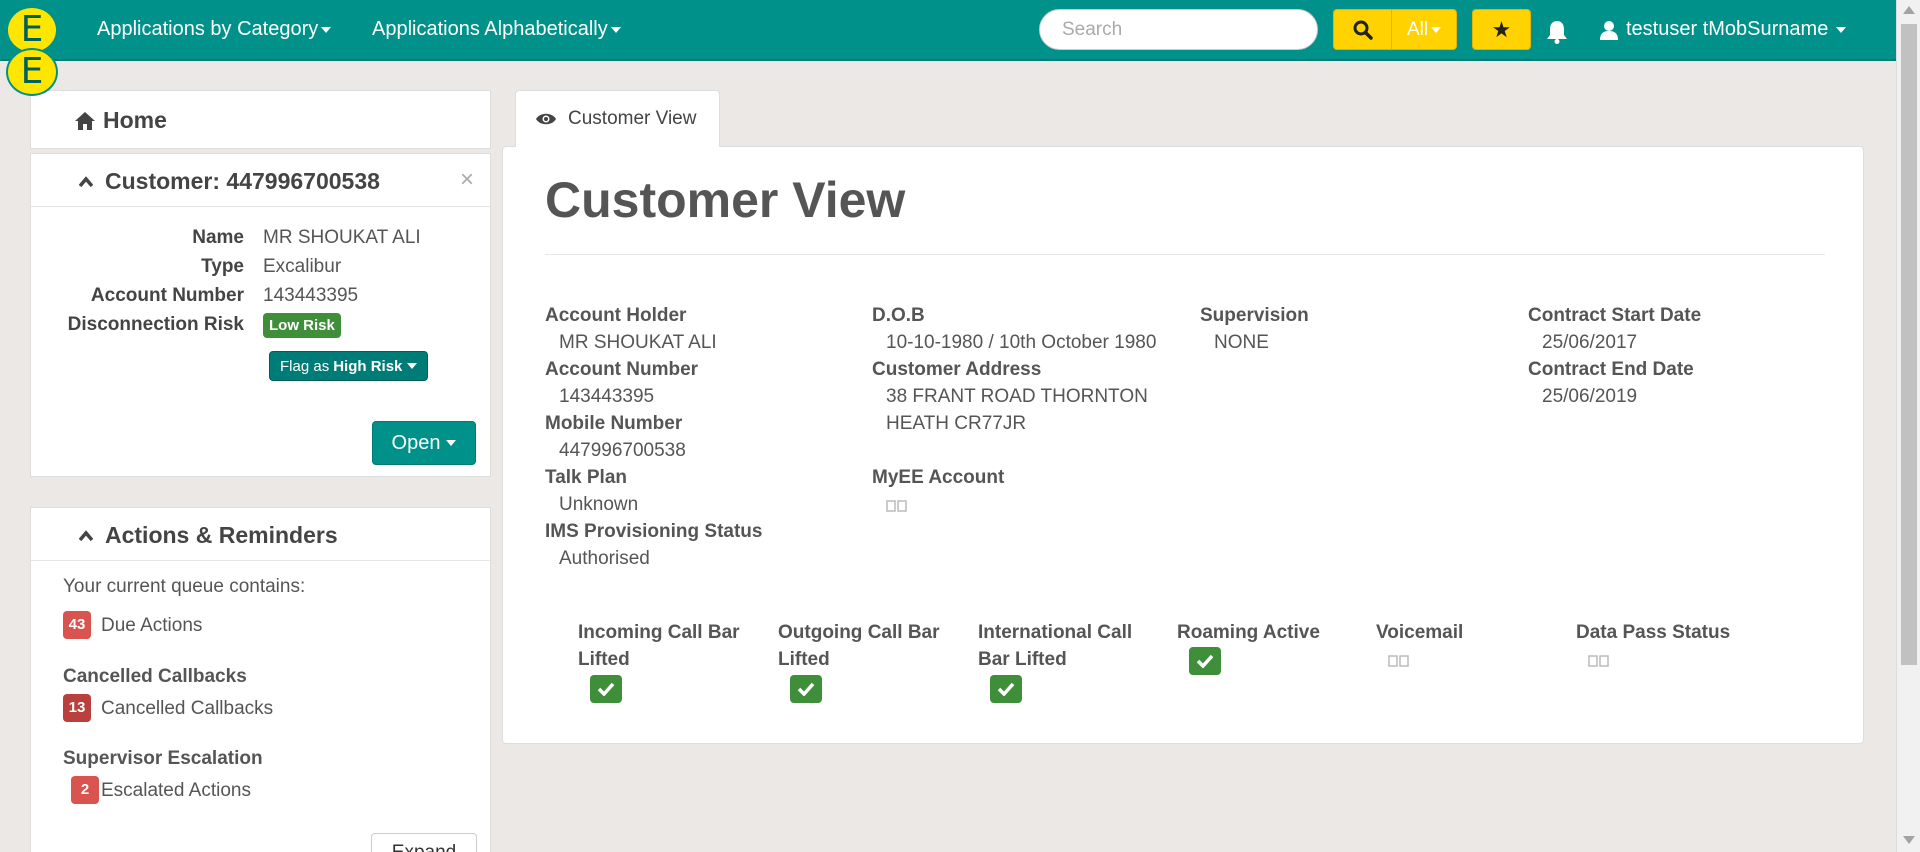 Image resolution: width=1920 pixels, height=852 pixels. I want to click on outgoing-call-bar-check, so click(806, 689).